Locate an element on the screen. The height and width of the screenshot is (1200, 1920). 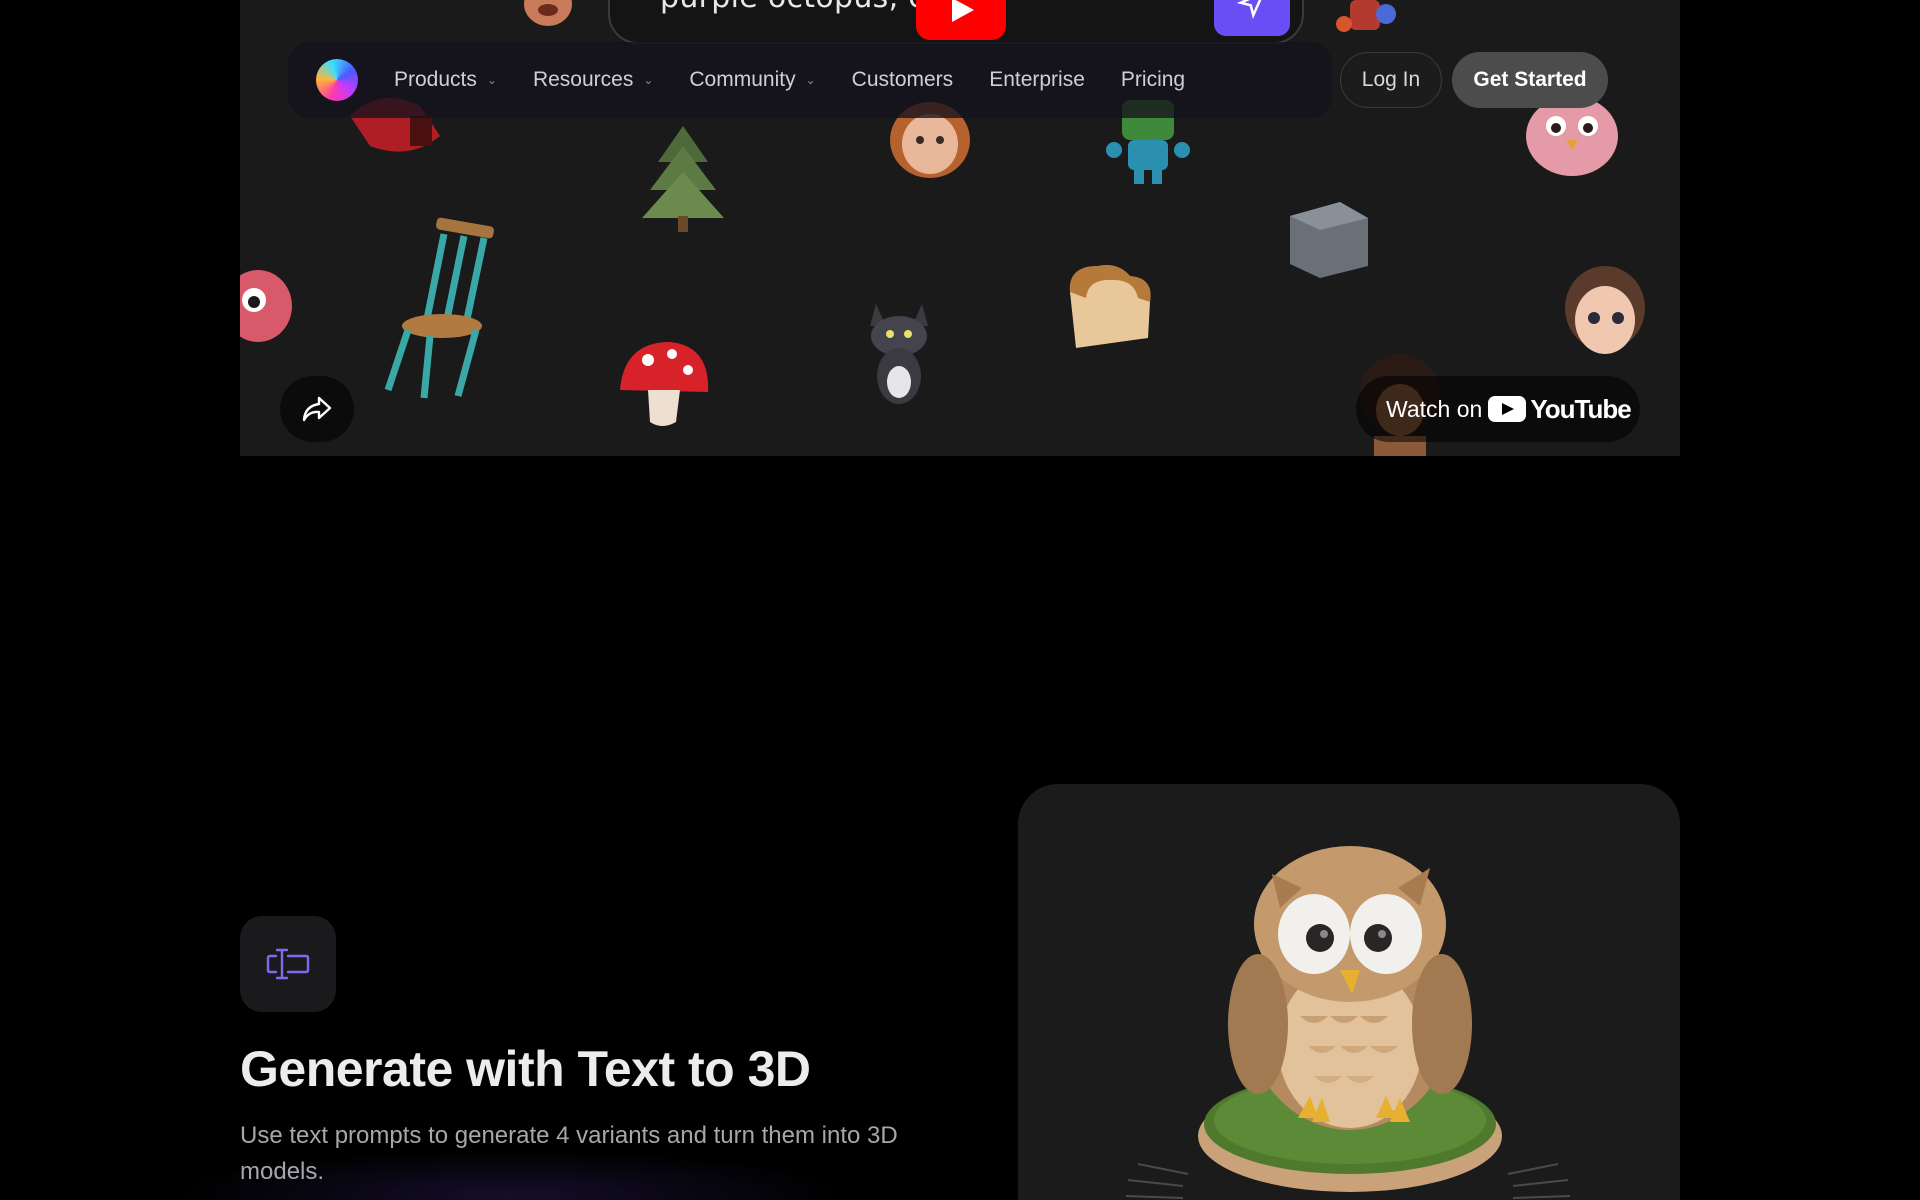
youtube-wordmark: YouTube is located at coordinates (1580, 408).